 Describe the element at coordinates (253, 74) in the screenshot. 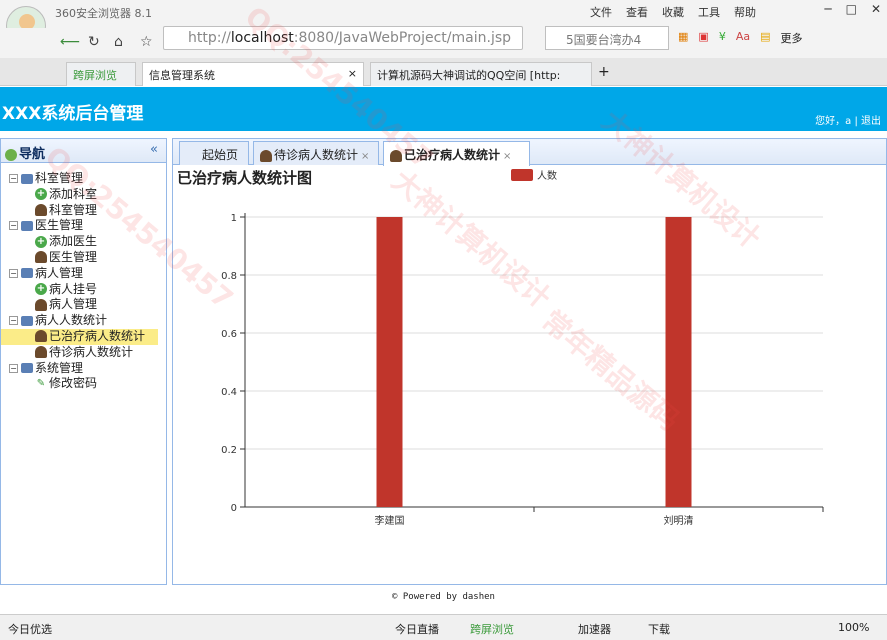

I see `browser-tab-active: 信息管理系统 ×` at that location.